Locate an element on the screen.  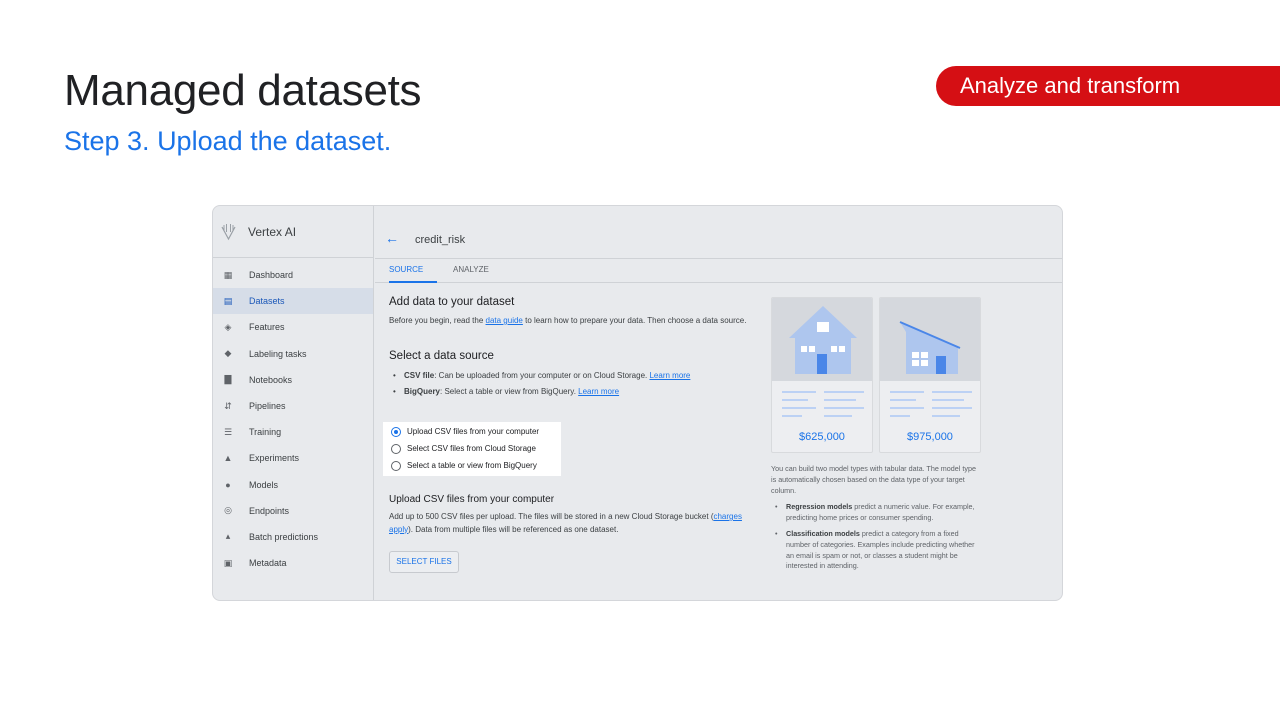
sidebar-item-endpoints: ◎ Endpoints is located at coordinates (293, 511).